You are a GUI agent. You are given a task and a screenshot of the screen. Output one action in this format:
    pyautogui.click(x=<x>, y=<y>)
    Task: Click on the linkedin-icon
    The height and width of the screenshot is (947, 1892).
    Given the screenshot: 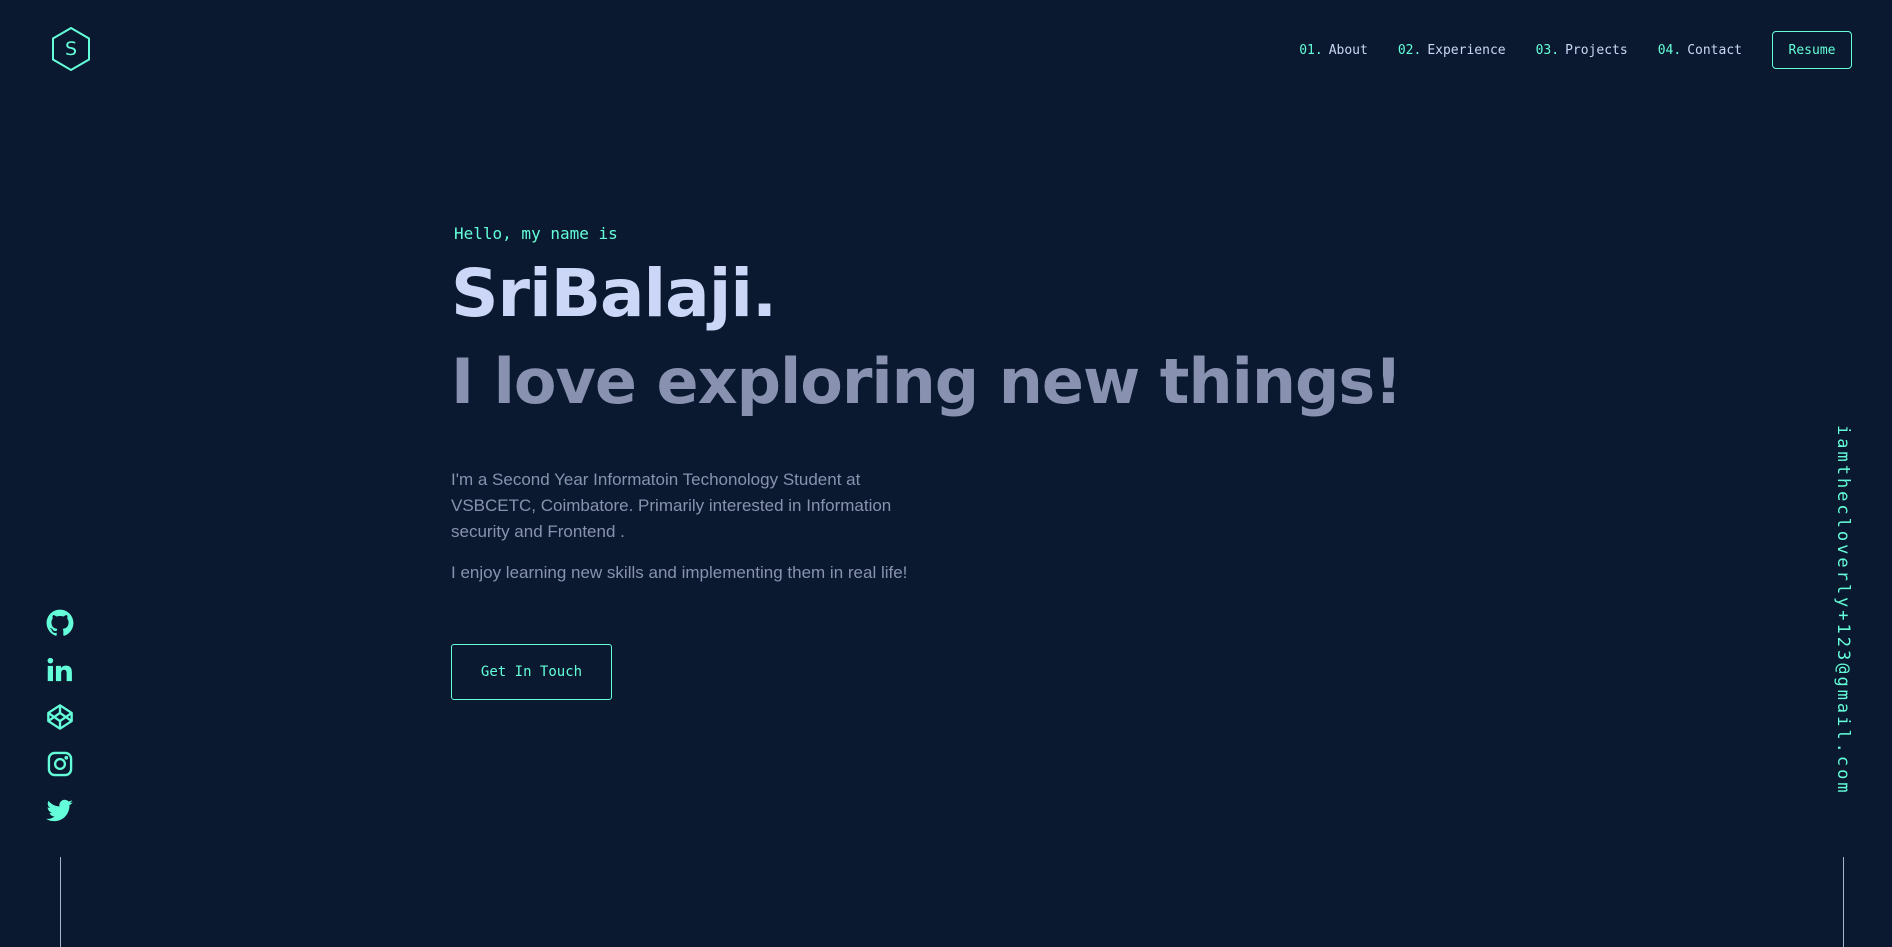 What is the action you would take?
    pyautogui.click(x=60, y=670)
    